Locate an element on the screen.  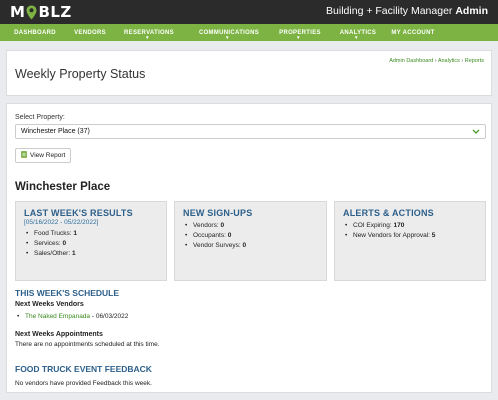
nav-dashboard: DASHBOARD is located at coordinates (35, 32).